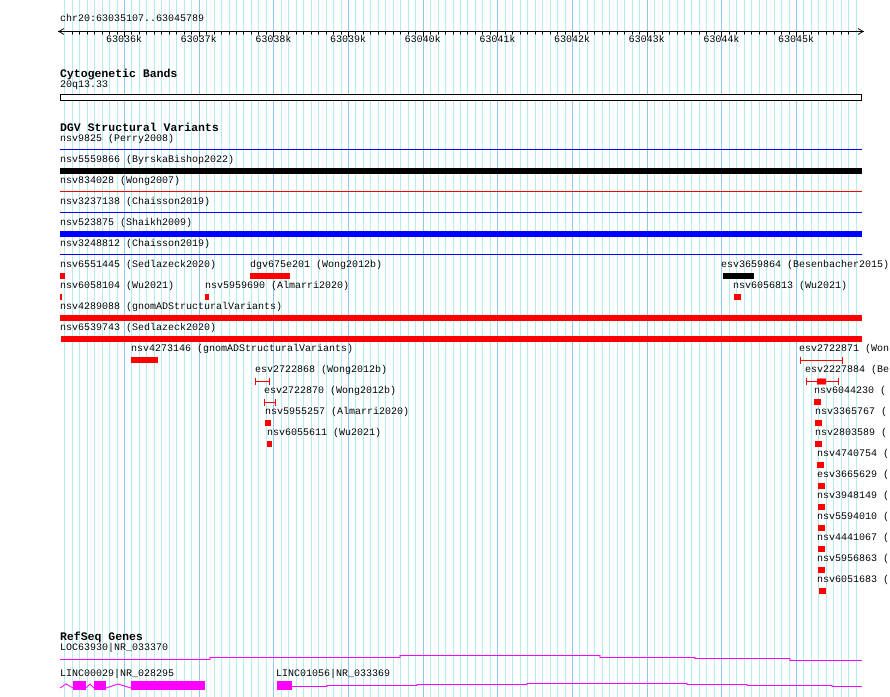  Describe the element at coordinates (853, 497) in the screenshot. I see `feature-label: nsv3948149 (` at that location.